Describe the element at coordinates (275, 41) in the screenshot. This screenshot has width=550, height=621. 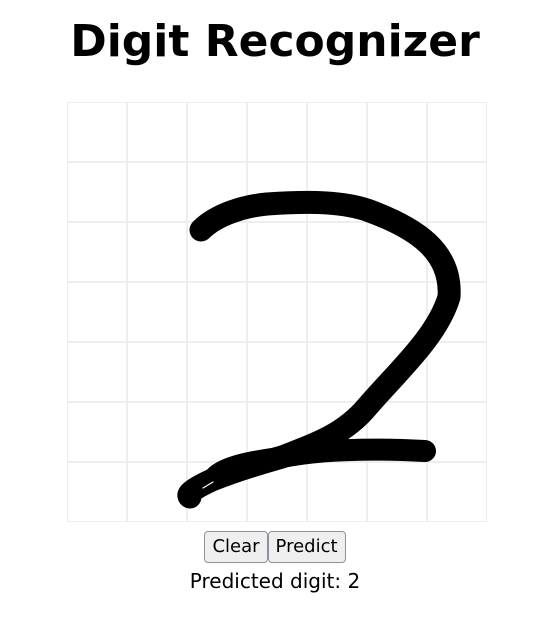
I see `page-title: Digit Recognizer` at that location.